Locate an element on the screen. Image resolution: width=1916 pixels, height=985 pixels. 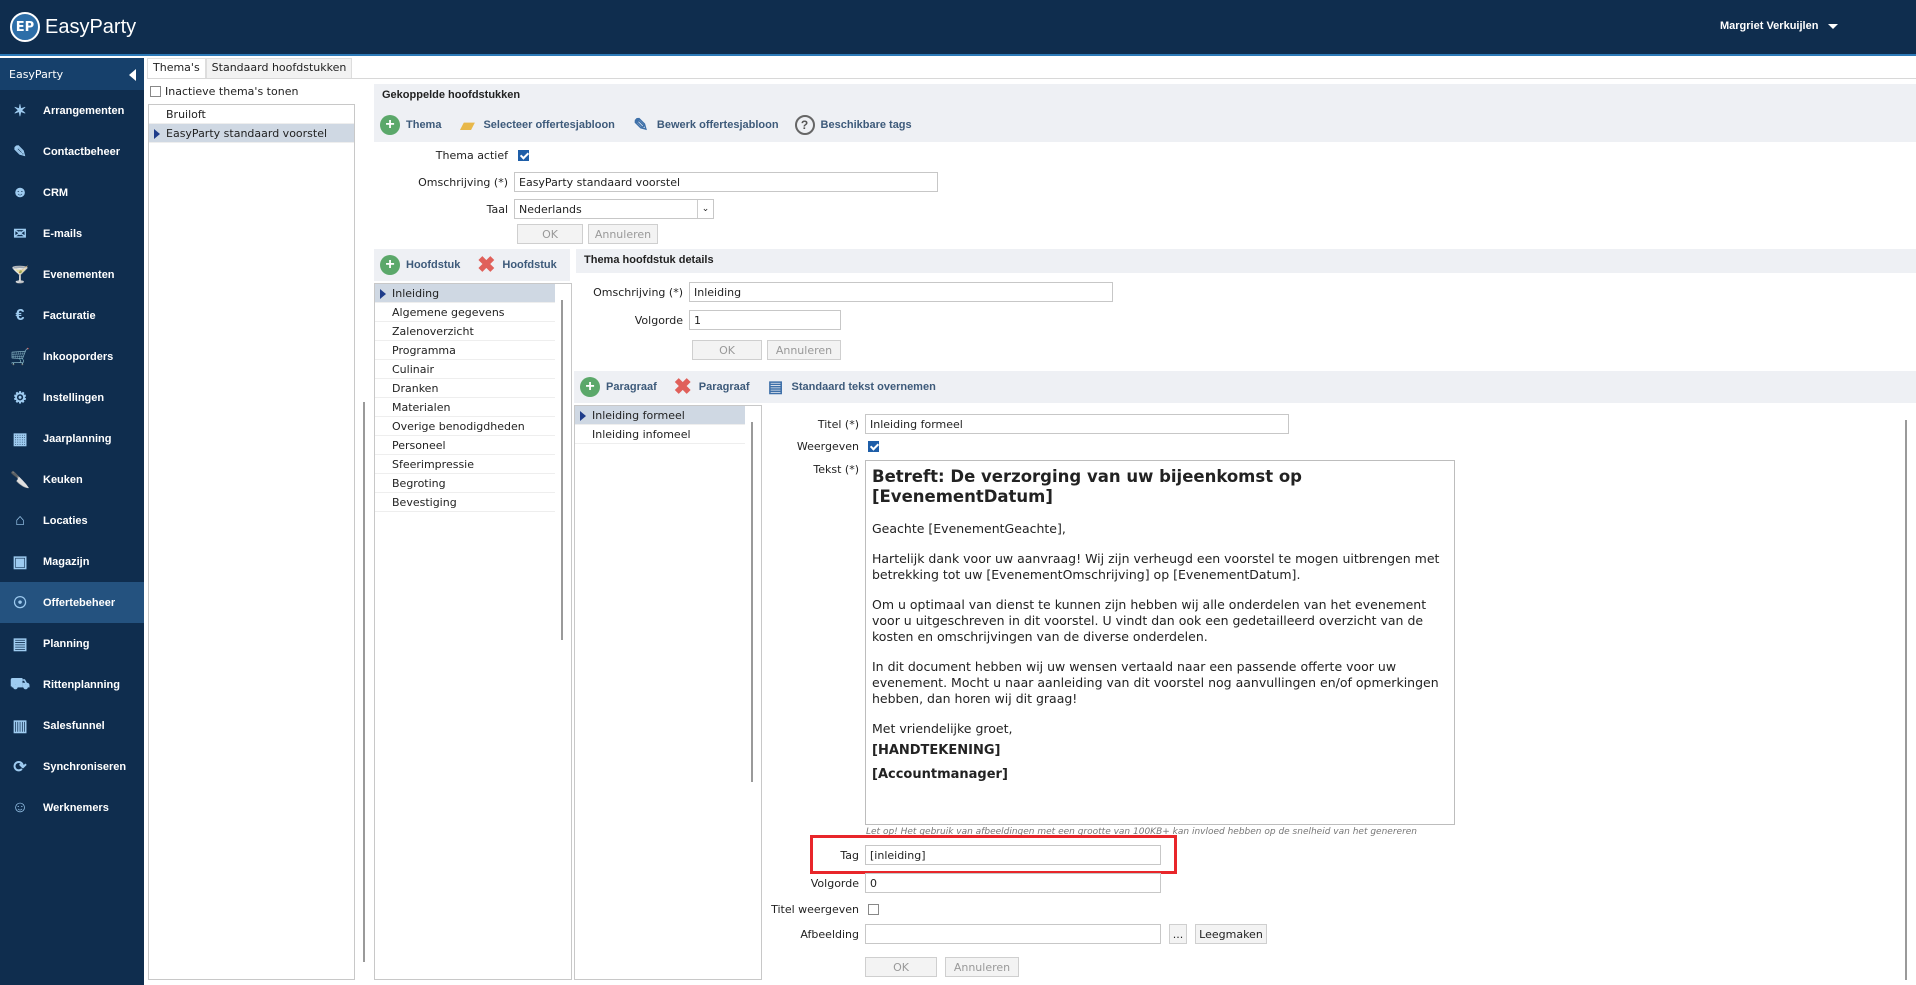
sidebar-item-contactbeheer: ✎ Contactbeheer is located at coordinates (72, 151).